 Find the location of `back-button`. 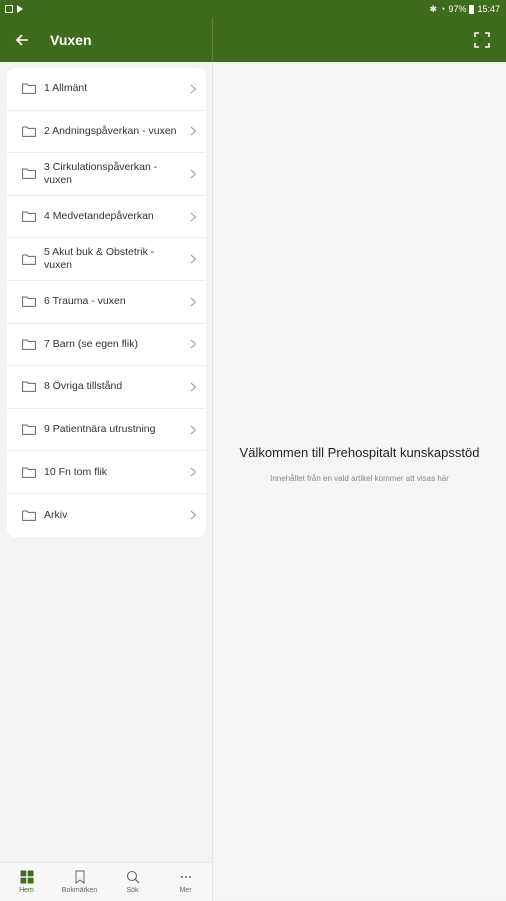

back-button is located at coordinates (22, 40).